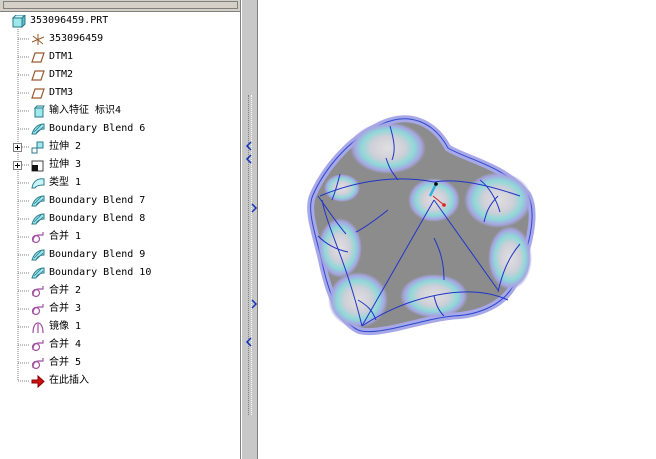 This screenshot has width=656, height=459. I want to click on tree-item-label: Boundary Blend 10, so click(100, 272).